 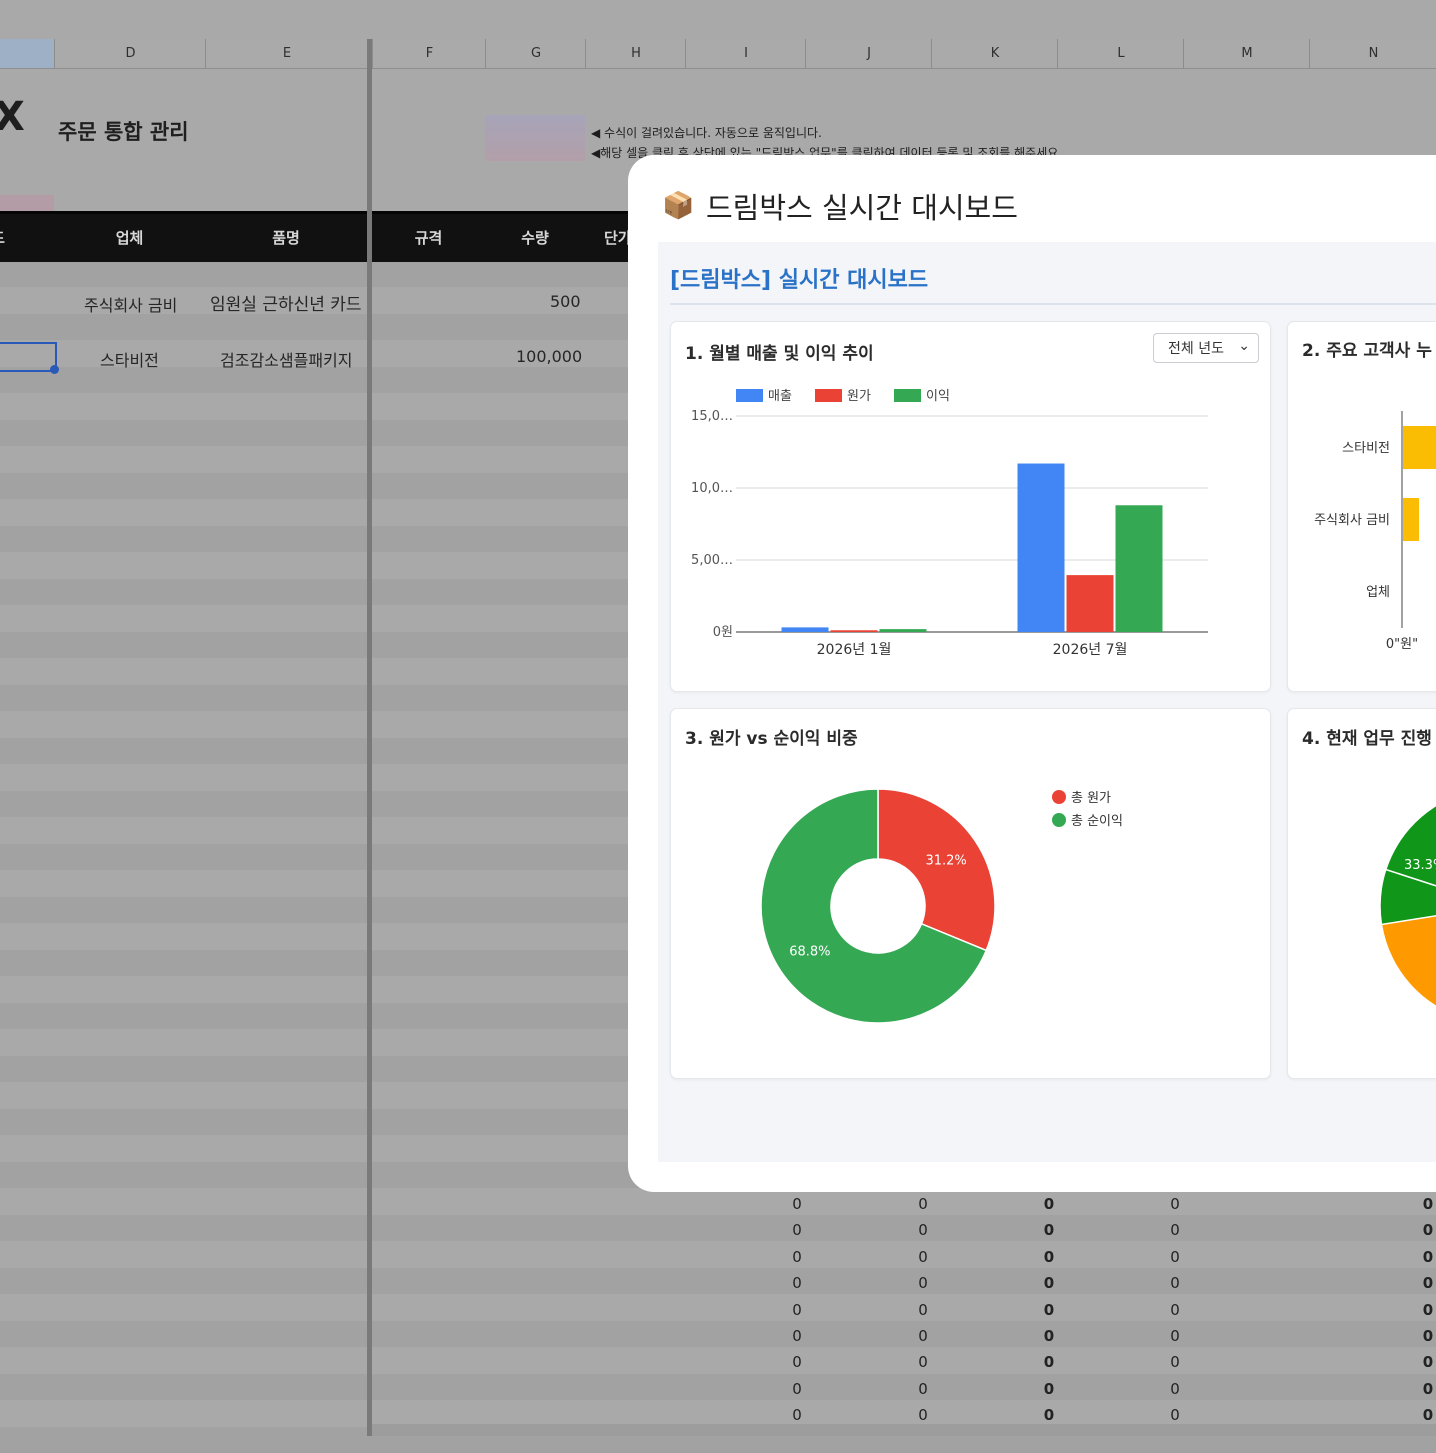 What do you see at coordinates (549, 356) in the screenshot?
I see `cell-qty-2: 100,000` at bounding box center [549, 356].